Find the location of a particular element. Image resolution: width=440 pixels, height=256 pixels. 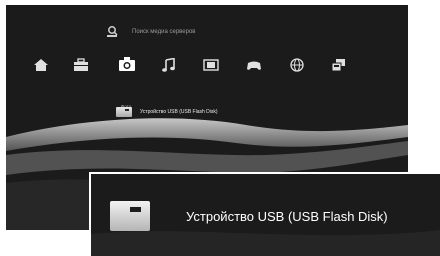

film-icon is located at coordinates (211, 65).